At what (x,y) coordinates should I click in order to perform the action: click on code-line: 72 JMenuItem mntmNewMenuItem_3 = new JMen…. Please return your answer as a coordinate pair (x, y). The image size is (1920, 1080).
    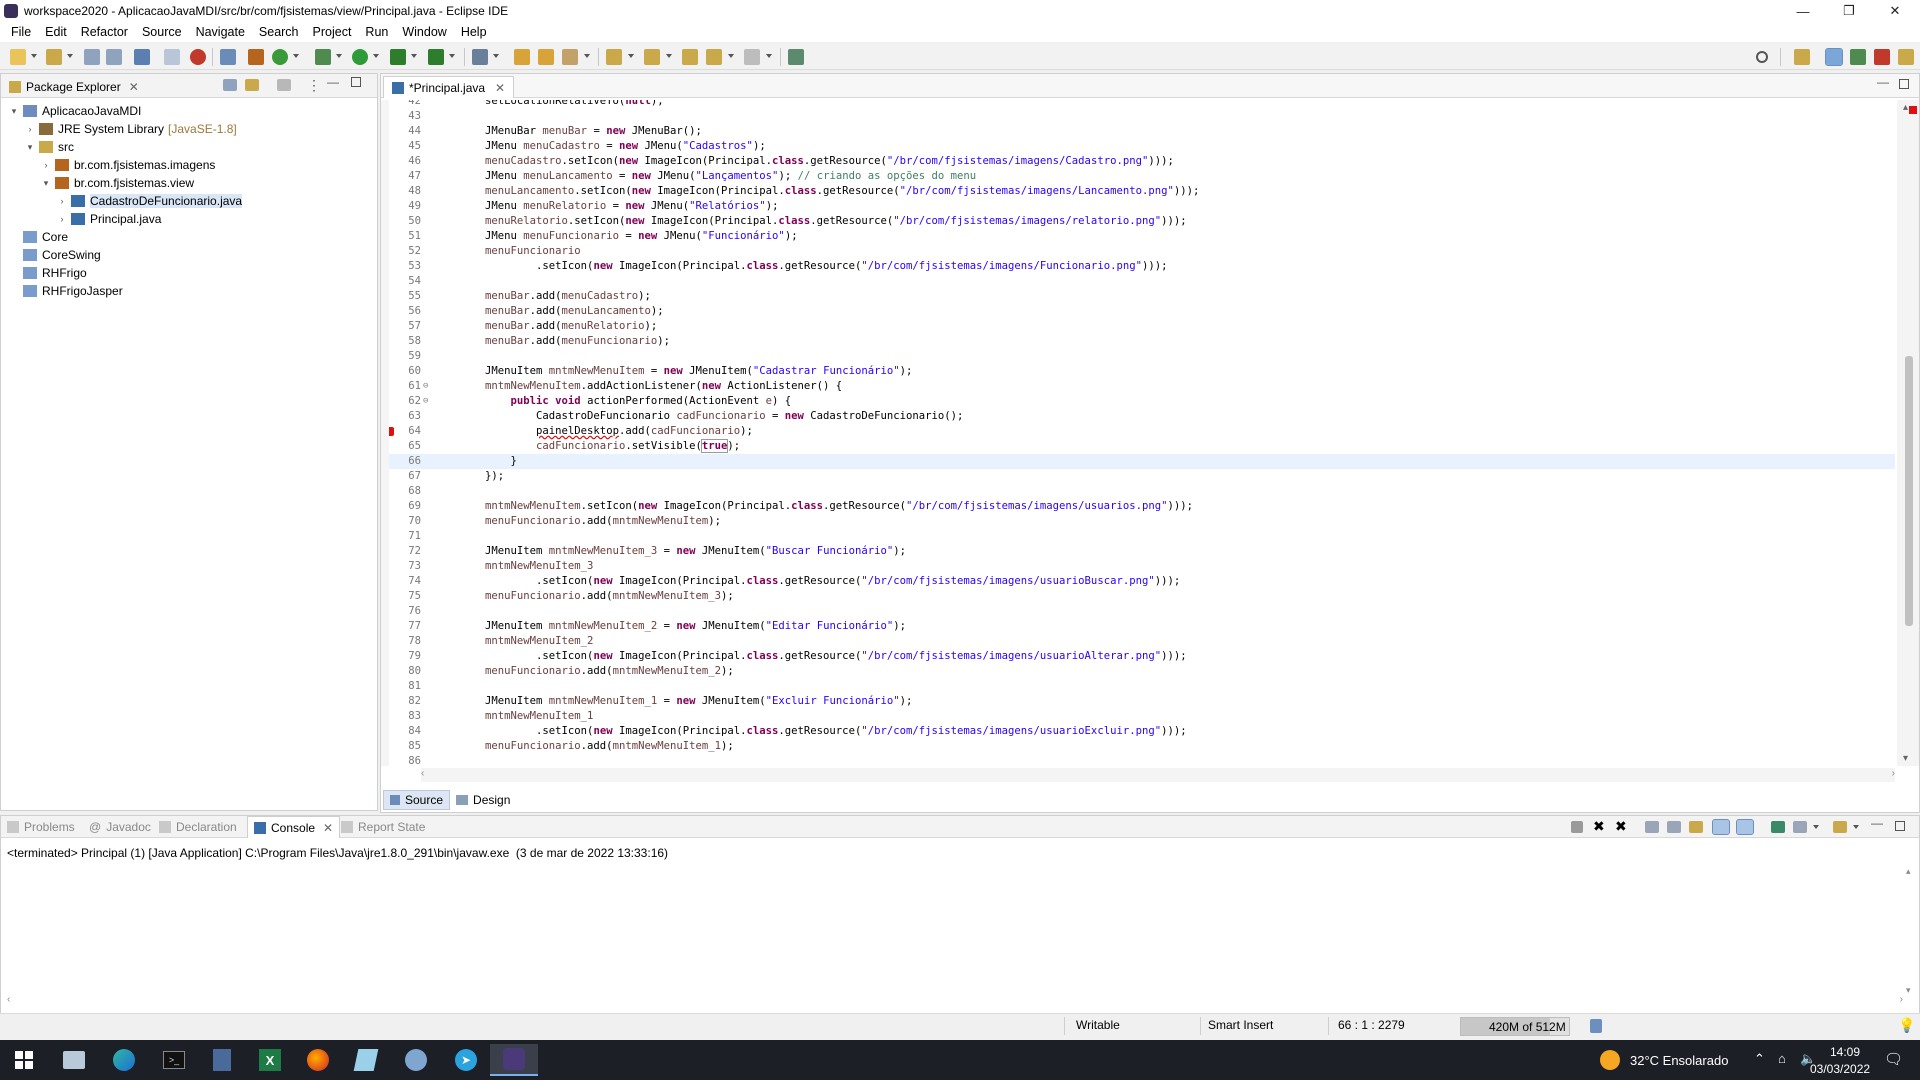
    Looking at the image, I should click on (1138, 551).